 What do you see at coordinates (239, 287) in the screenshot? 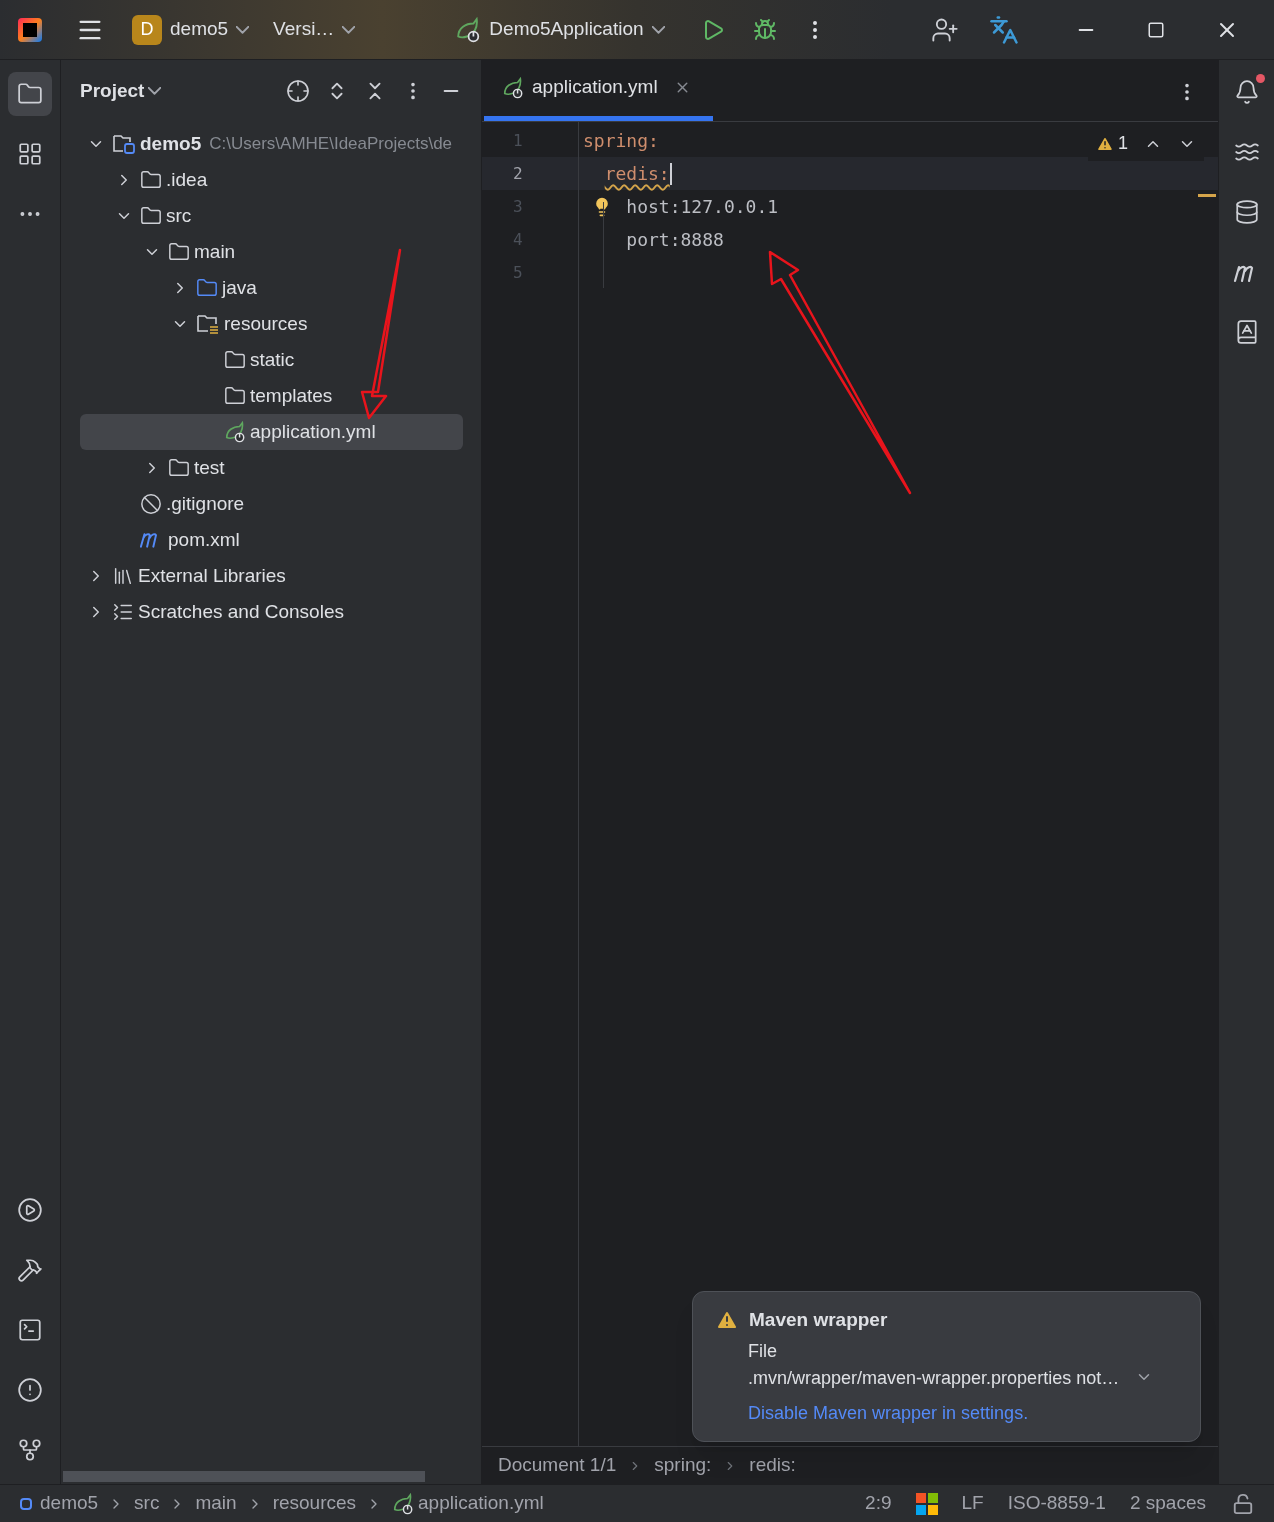
I see `tree-item-label: java` at bounding box center [239, 287].